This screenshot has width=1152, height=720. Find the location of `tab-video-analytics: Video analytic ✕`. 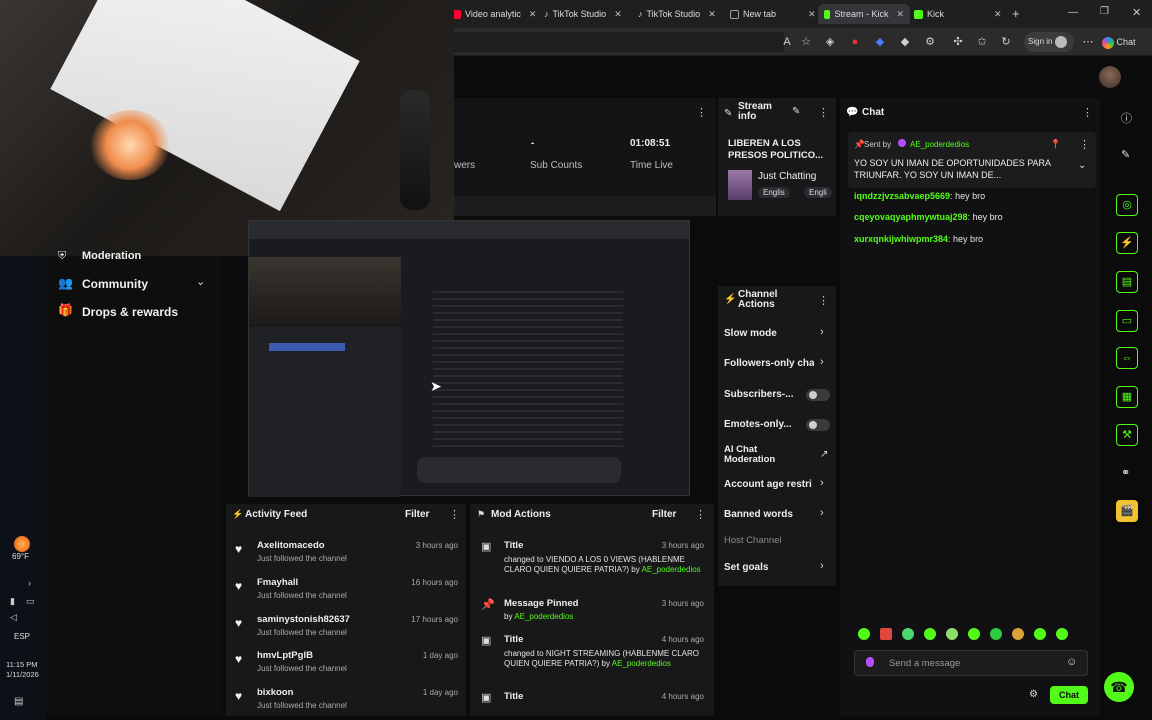

tab-video-analytics: Video analytic ✕ is located at coordinates (494, 14).